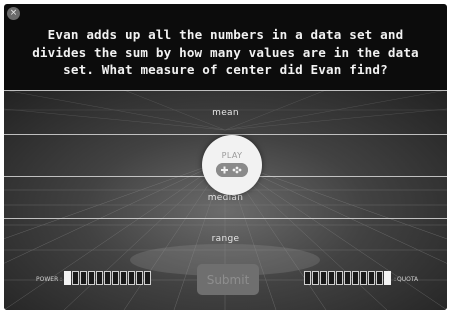 The image size is (450, 313). I want to click on quota-meter, so click(347, 278).